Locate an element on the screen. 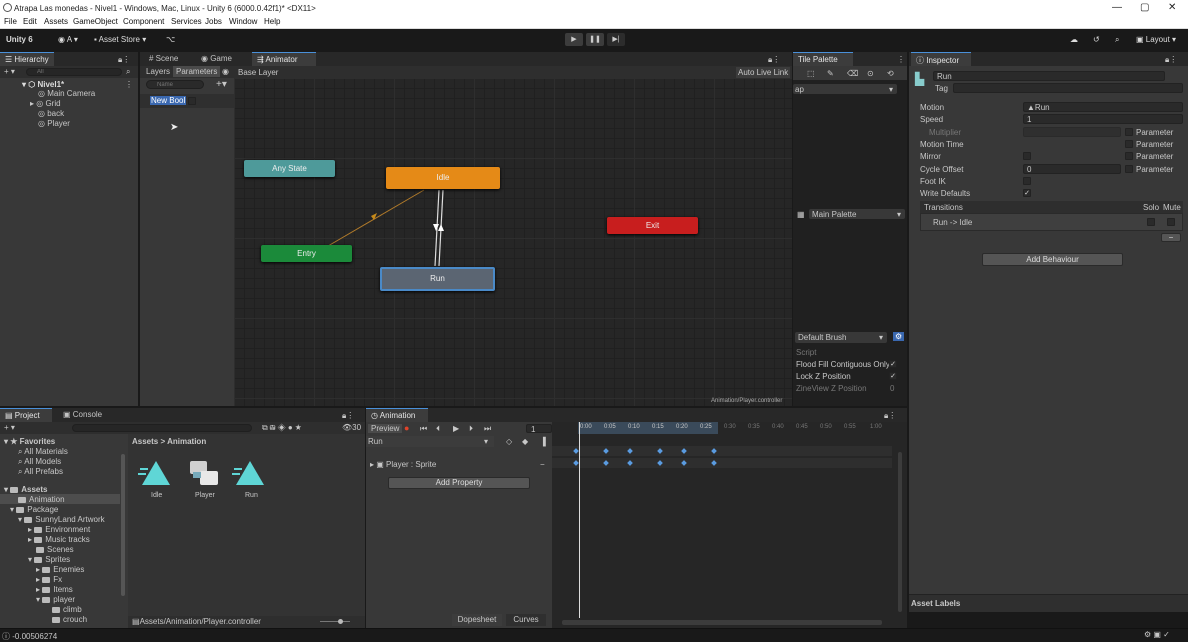  clip-dropdown: Run ▾ is located at coordinates (430, 441).